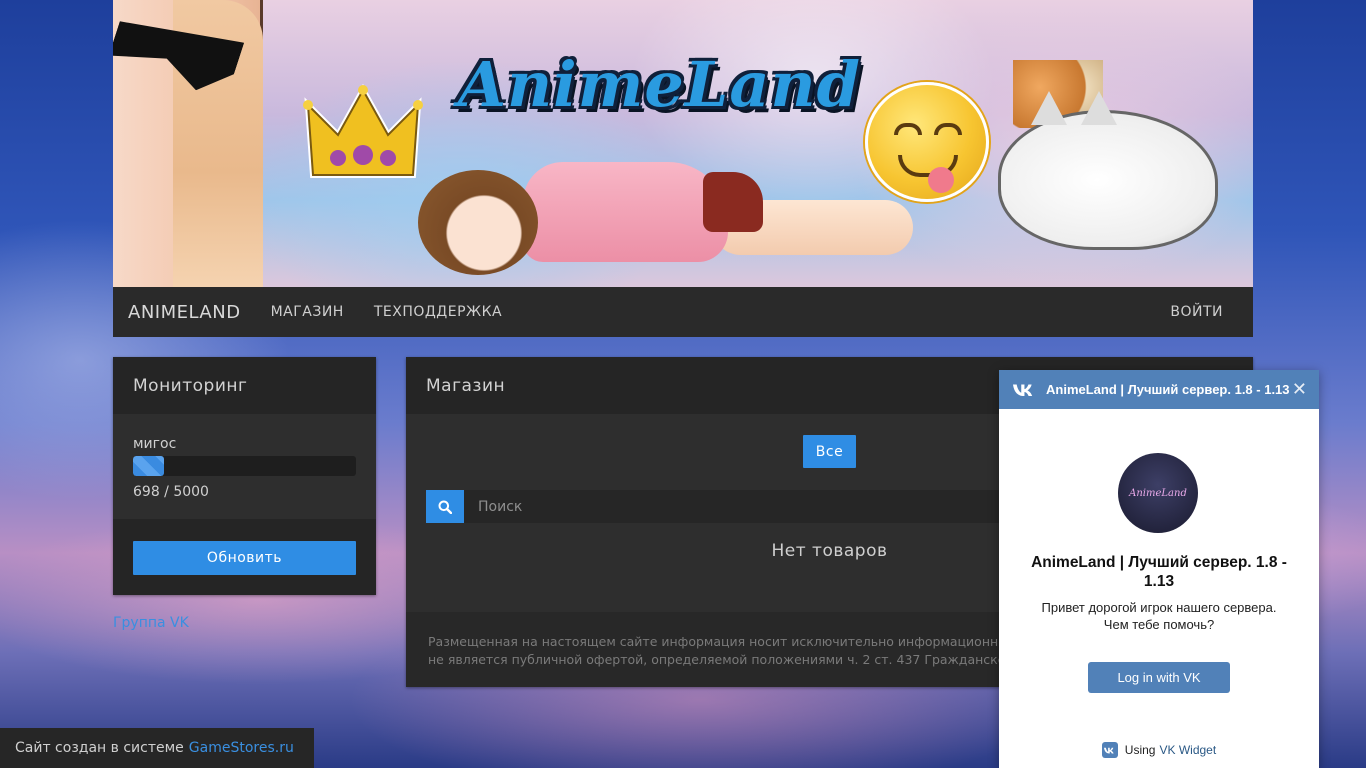 This screenshot has width=1366, height=768. What do you see at coordinates (244, 385) in the screenshot?
I see `monitoring-title: Мониторинг` at bounding box center [244, 385].